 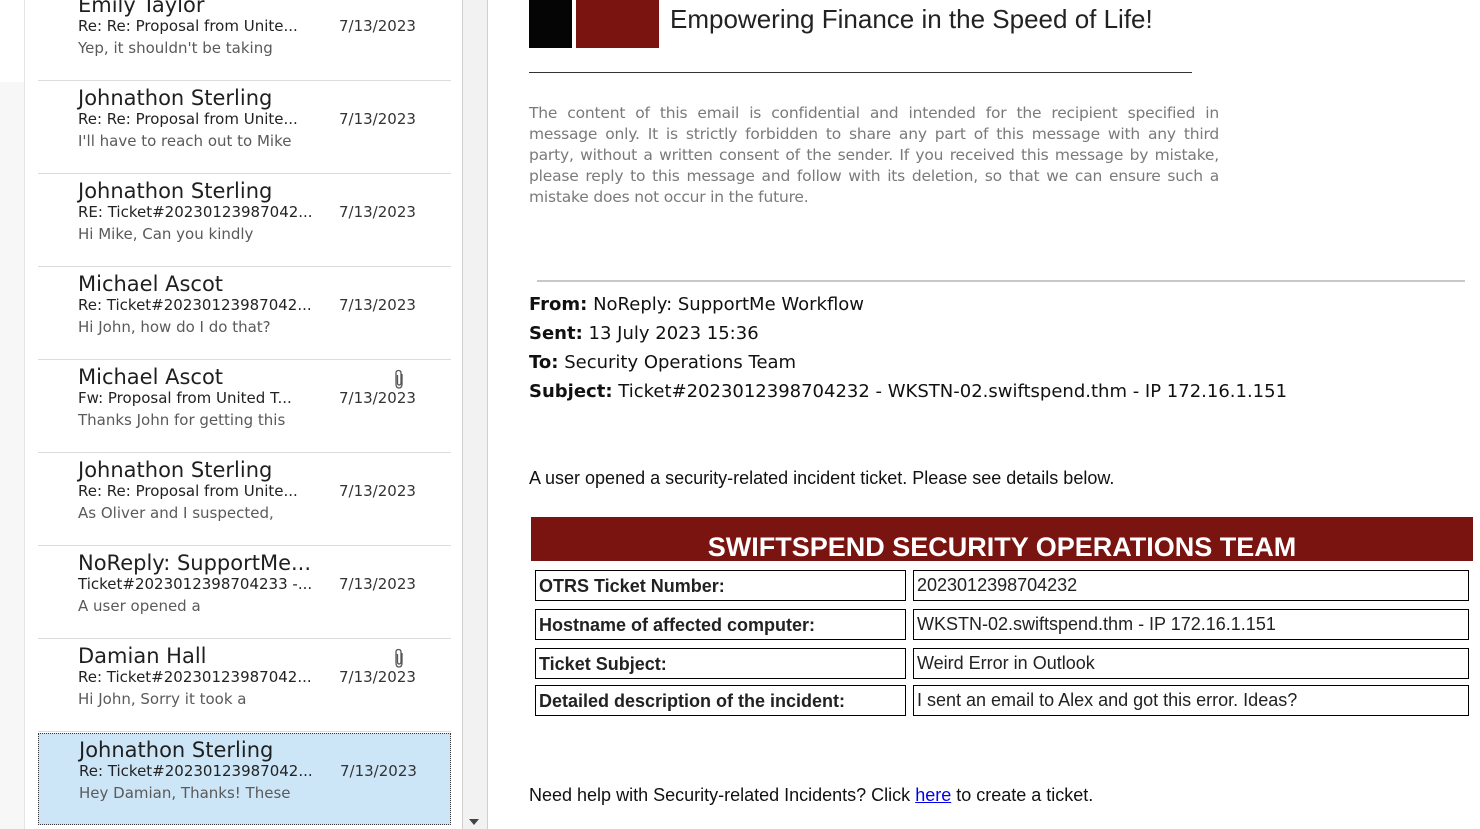 What do you see at coordinates (673, 333) in the screenshot?
I see `header-sent-value: 13 July 2023 15:36` at bounding box center [673, 333].